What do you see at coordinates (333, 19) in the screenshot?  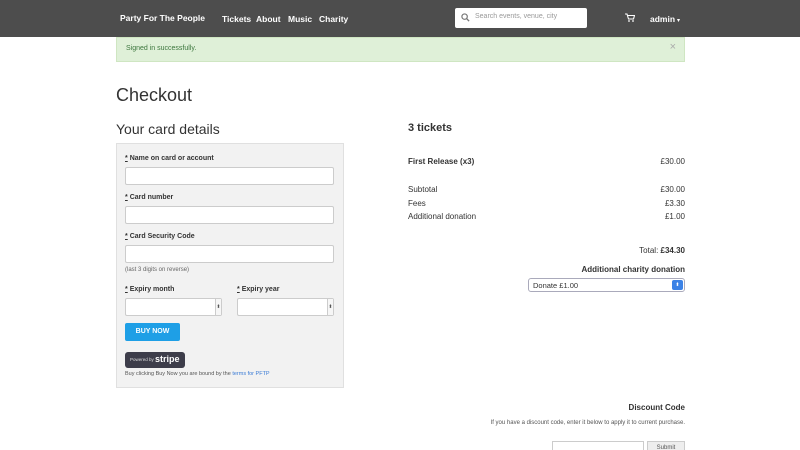 I see `nav-charity: Charity` at bounding box center [333, 19].